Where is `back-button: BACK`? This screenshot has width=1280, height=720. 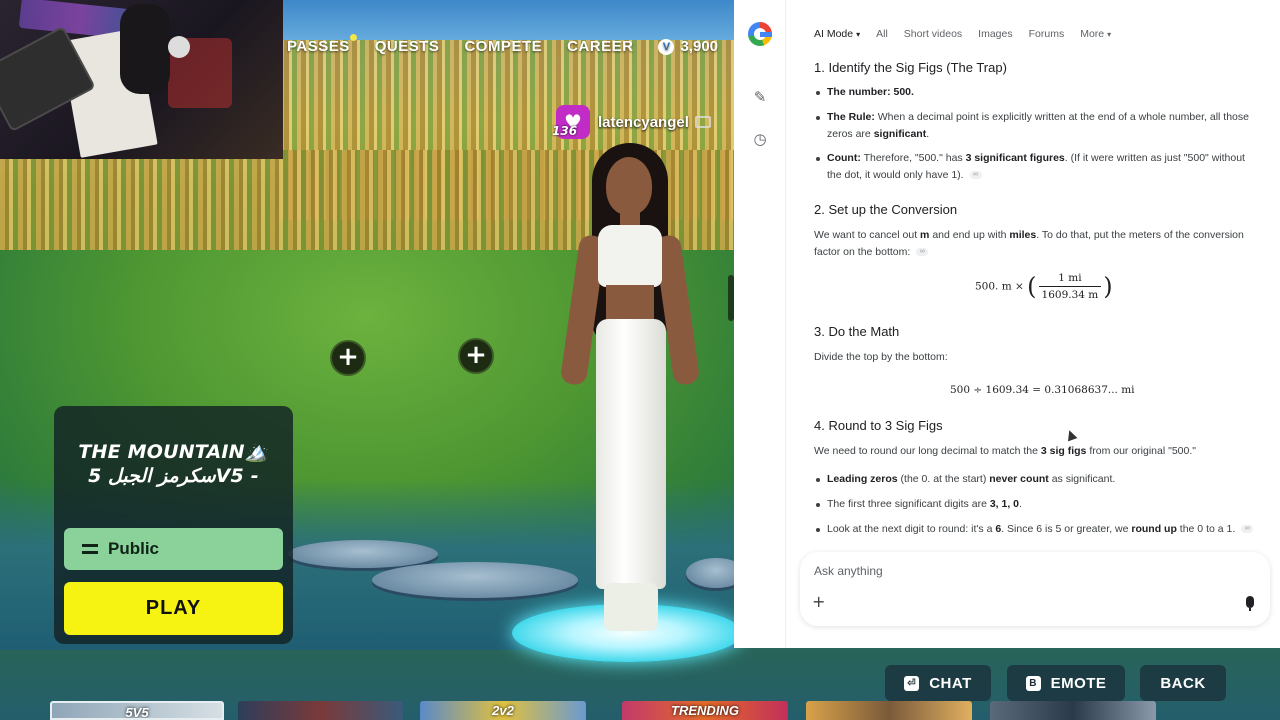
back-button: BACK is located at coordinates (1183, 683).